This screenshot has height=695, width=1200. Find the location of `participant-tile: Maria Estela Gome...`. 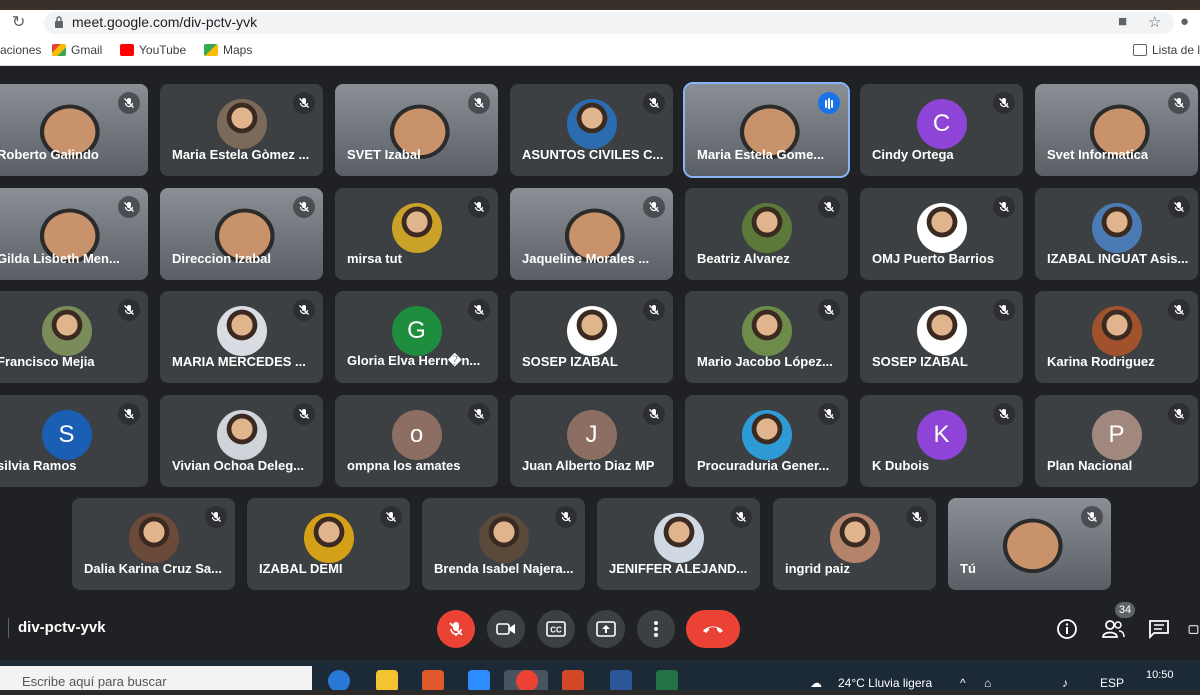

participant-tile: Maria Estela Gome... is located at coordinates (766, 130).